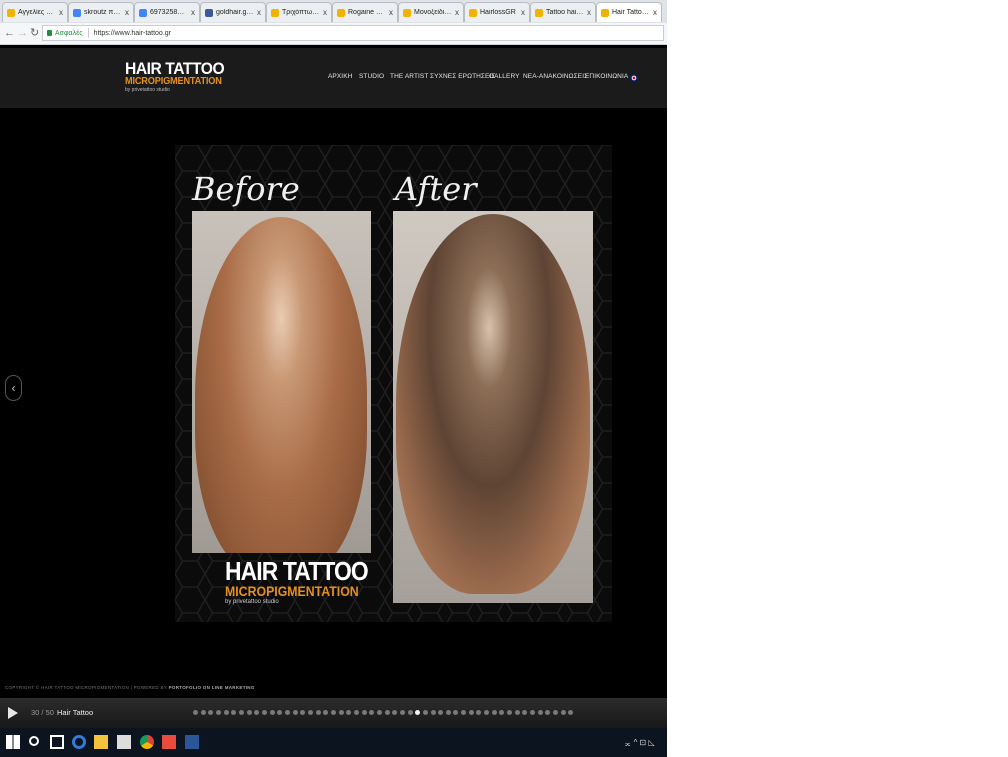  I want to click on browser-tab: Μονοξείδιο Καx, so click(431, 12).